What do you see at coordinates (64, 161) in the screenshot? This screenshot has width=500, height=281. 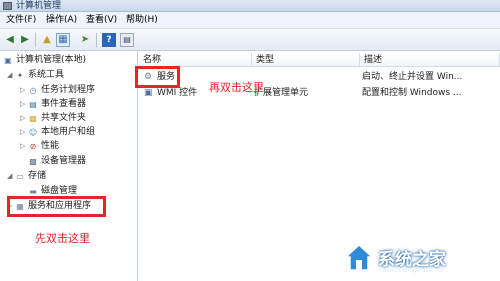 I see `tree-label: 设备管理器` at bounding box center [64, 161].